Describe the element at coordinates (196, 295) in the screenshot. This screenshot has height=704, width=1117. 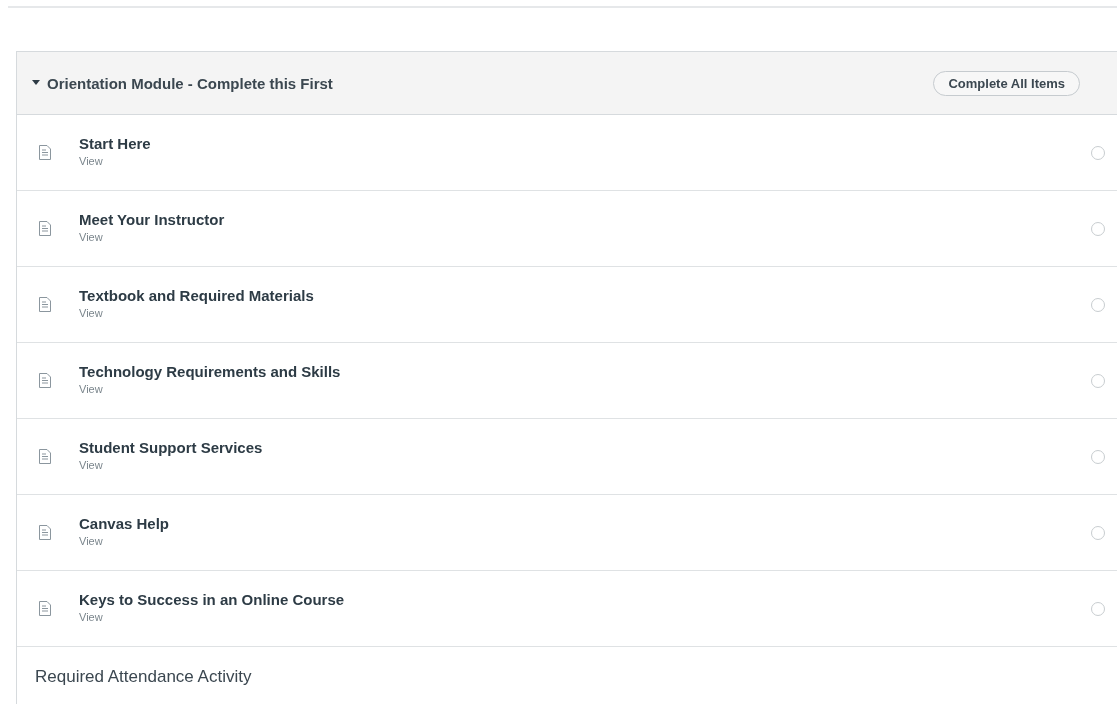
I see `item-title: Textbook and Required Materials` at that location.